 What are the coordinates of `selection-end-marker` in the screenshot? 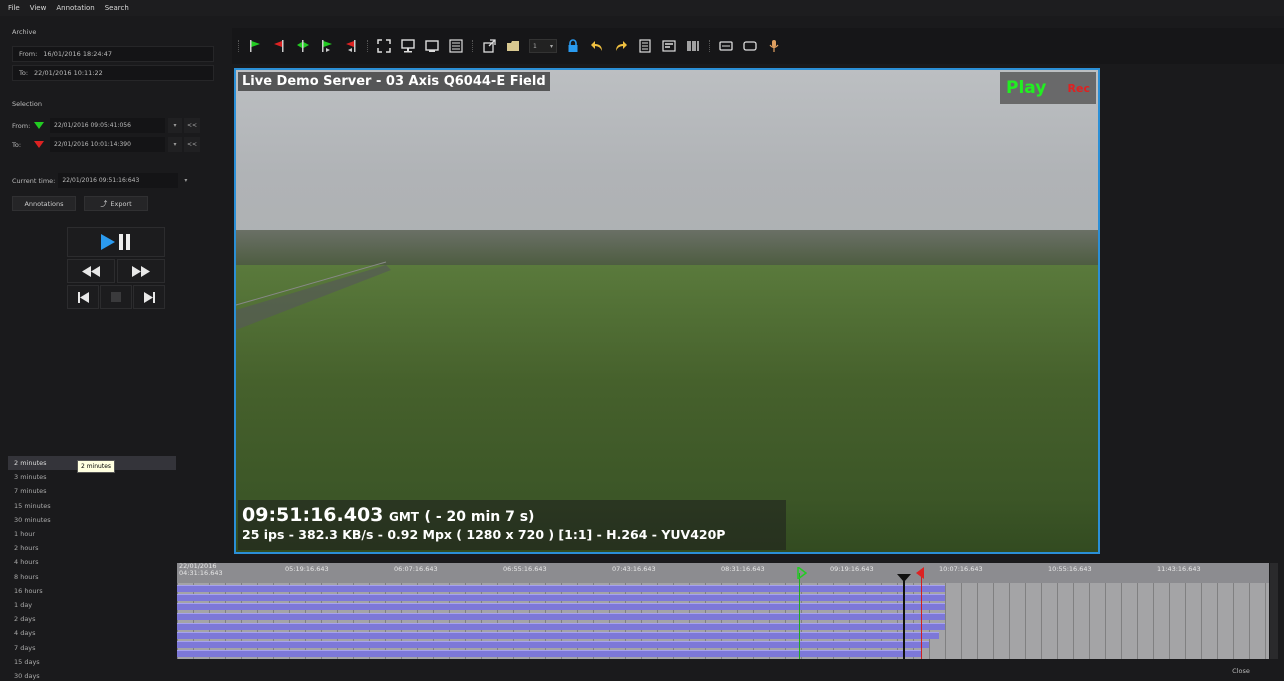 It's located at (921, 616).